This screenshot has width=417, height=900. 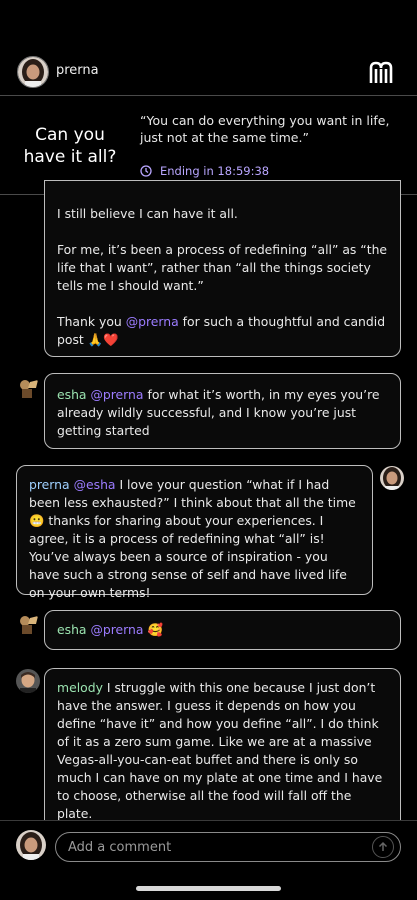 What do you see at coordinates (147, 213) in the screenshot?
I see `comment-paragraph: I still believe I can have it all.` at bounding box center [147, 213].